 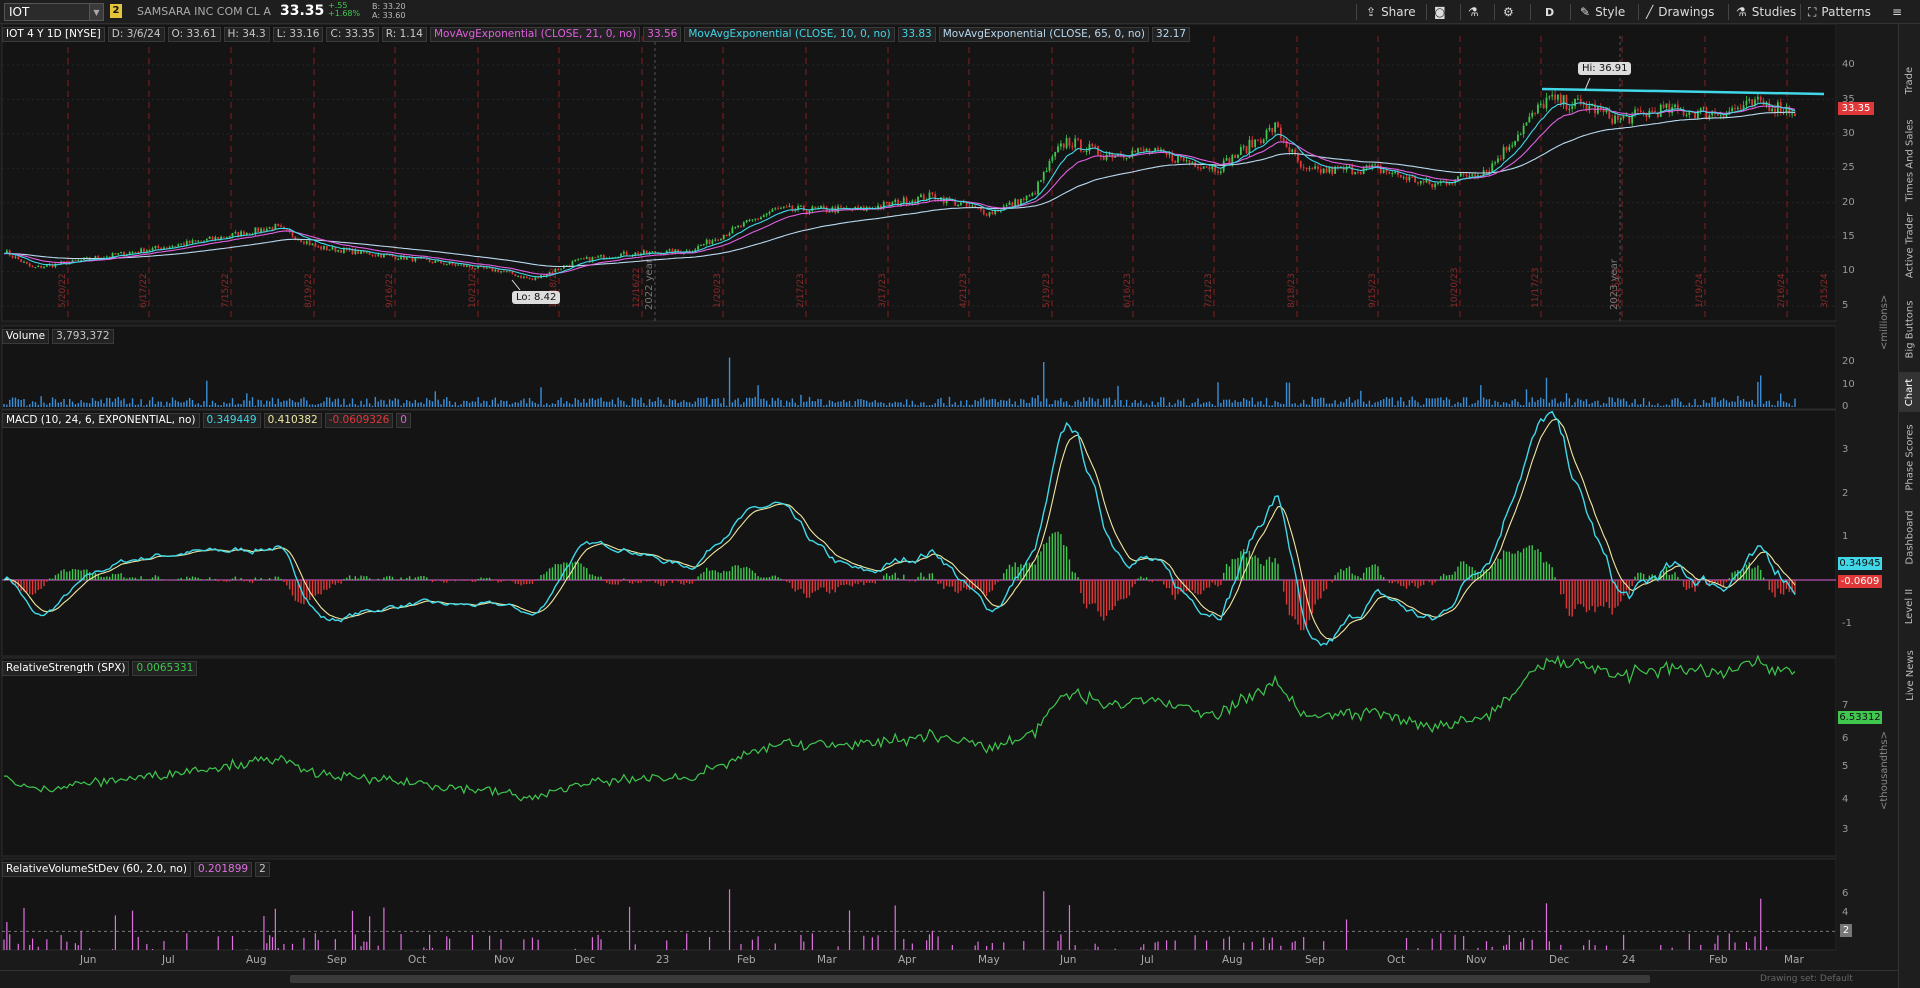 I want to click on macd-title: MACD (10, 24, 6, EXPONENTIAL, no), so click(x=101, y=420).